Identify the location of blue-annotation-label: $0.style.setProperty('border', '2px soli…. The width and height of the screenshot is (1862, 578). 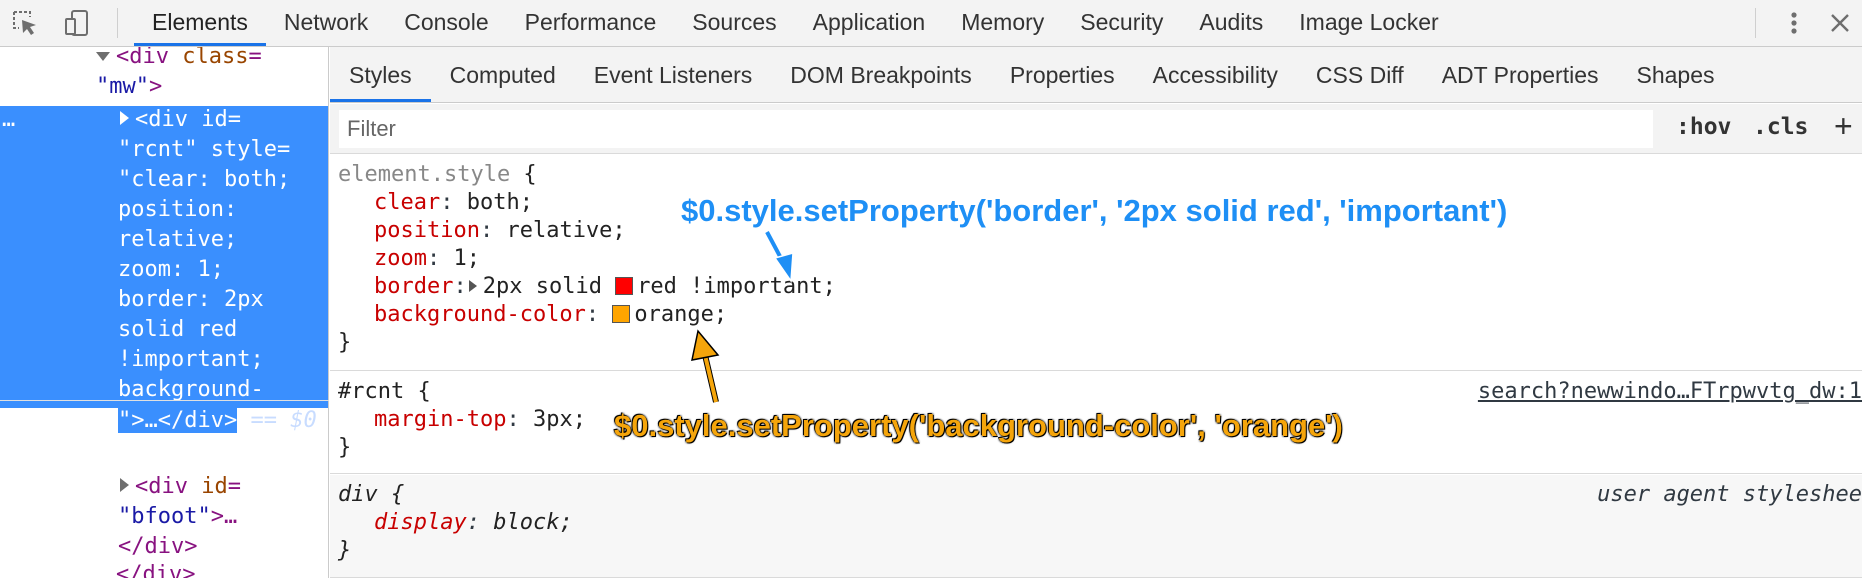
(1094, 210).